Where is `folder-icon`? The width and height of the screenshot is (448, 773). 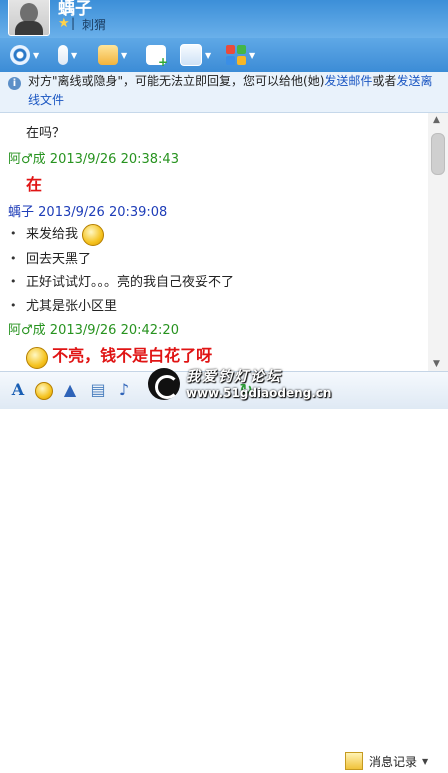
folder-icon is located at coordinates (108, 55).